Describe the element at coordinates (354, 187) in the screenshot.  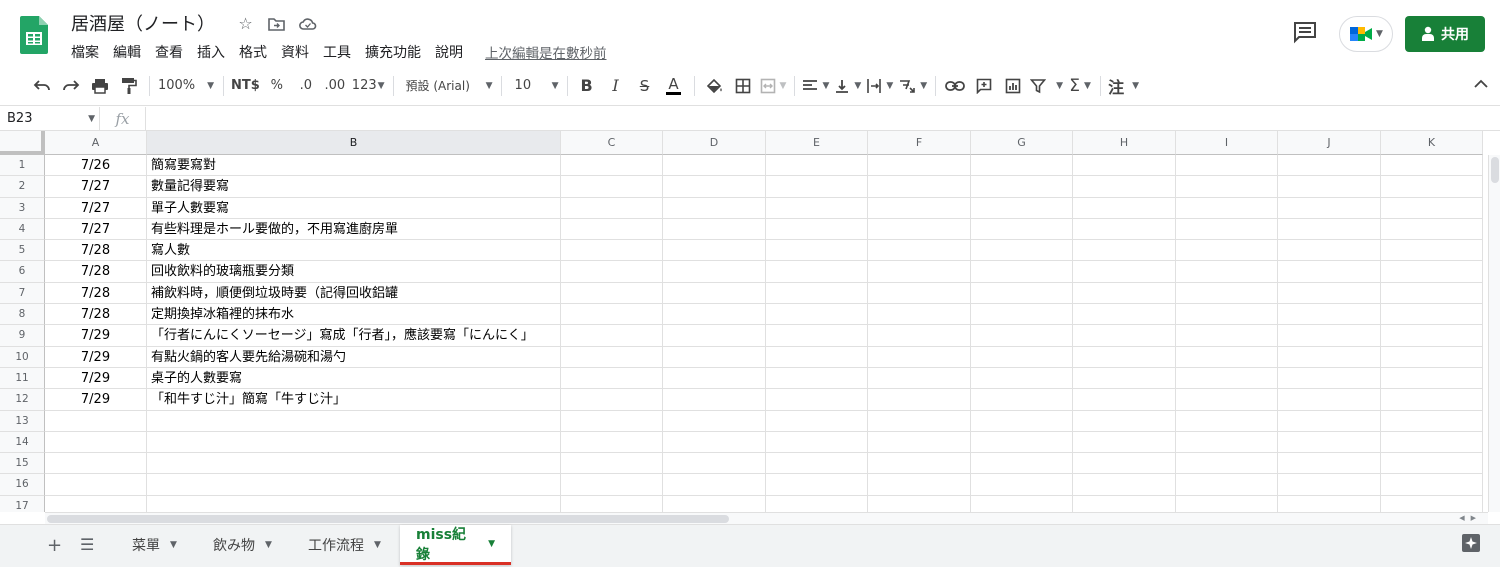
I see `cell-note: 數量記得要寫` at that location.